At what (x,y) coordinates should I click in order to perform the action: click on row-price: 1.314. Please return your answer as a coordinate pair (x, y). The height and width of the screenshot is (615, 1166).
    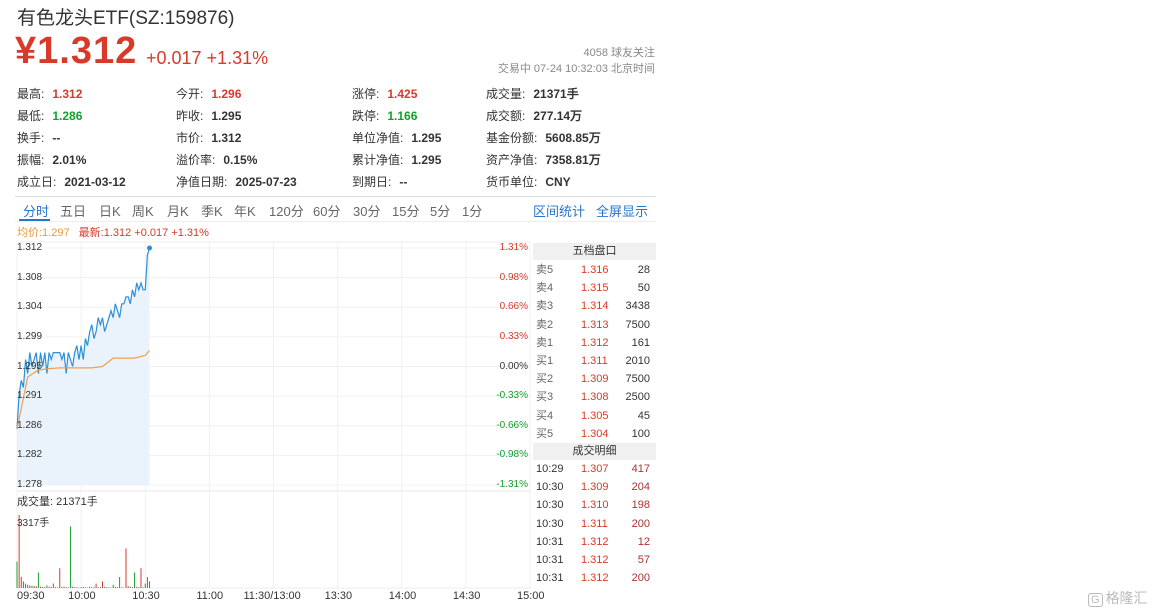
    Looking at the image, I should click on (595, 306).